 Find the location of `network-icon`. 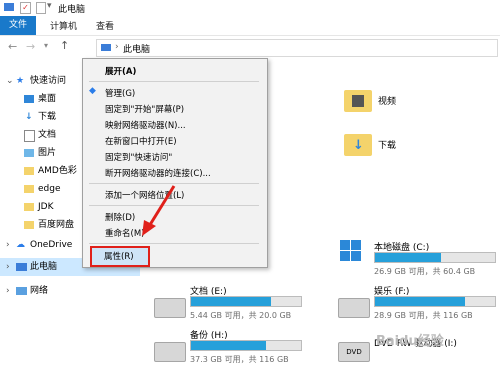

network-icon is located at coordinates (21, 291).